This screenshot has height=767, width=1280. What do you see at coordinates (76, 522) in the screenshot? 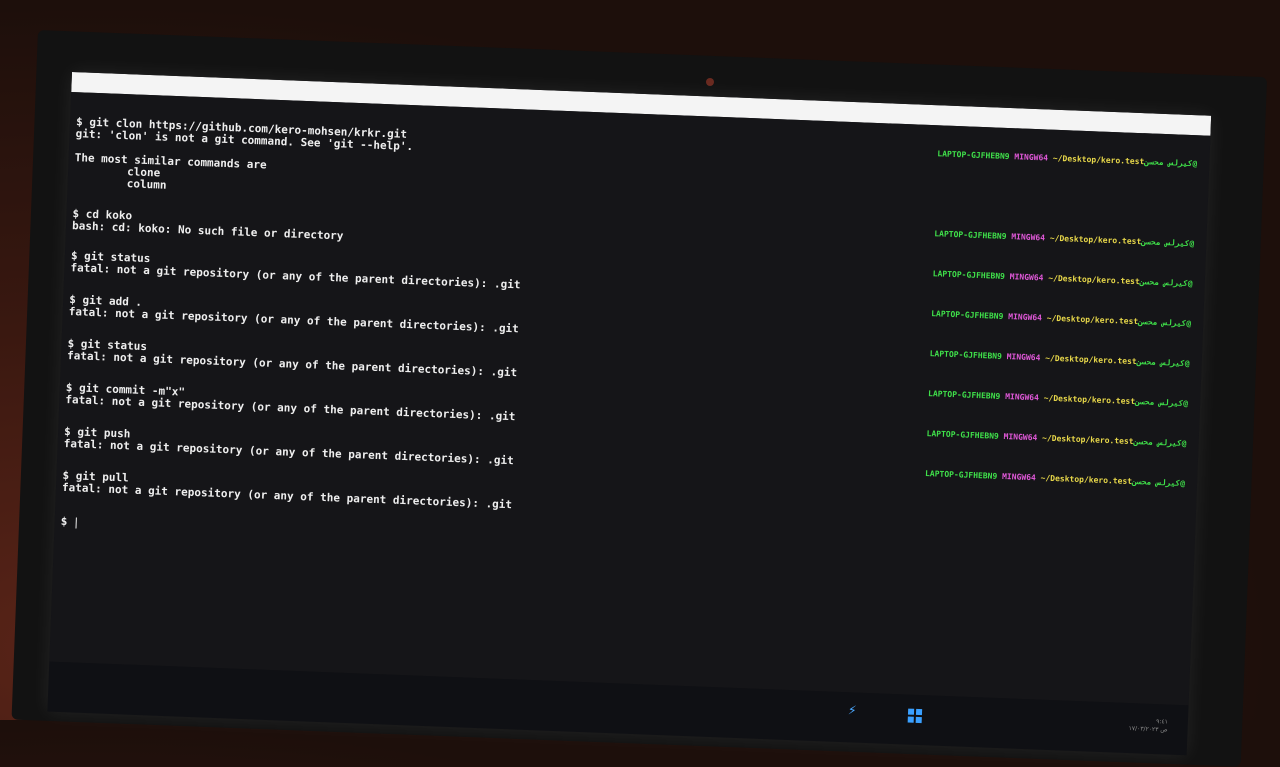
I see `text-cursor` at bounding box center [76, 522].